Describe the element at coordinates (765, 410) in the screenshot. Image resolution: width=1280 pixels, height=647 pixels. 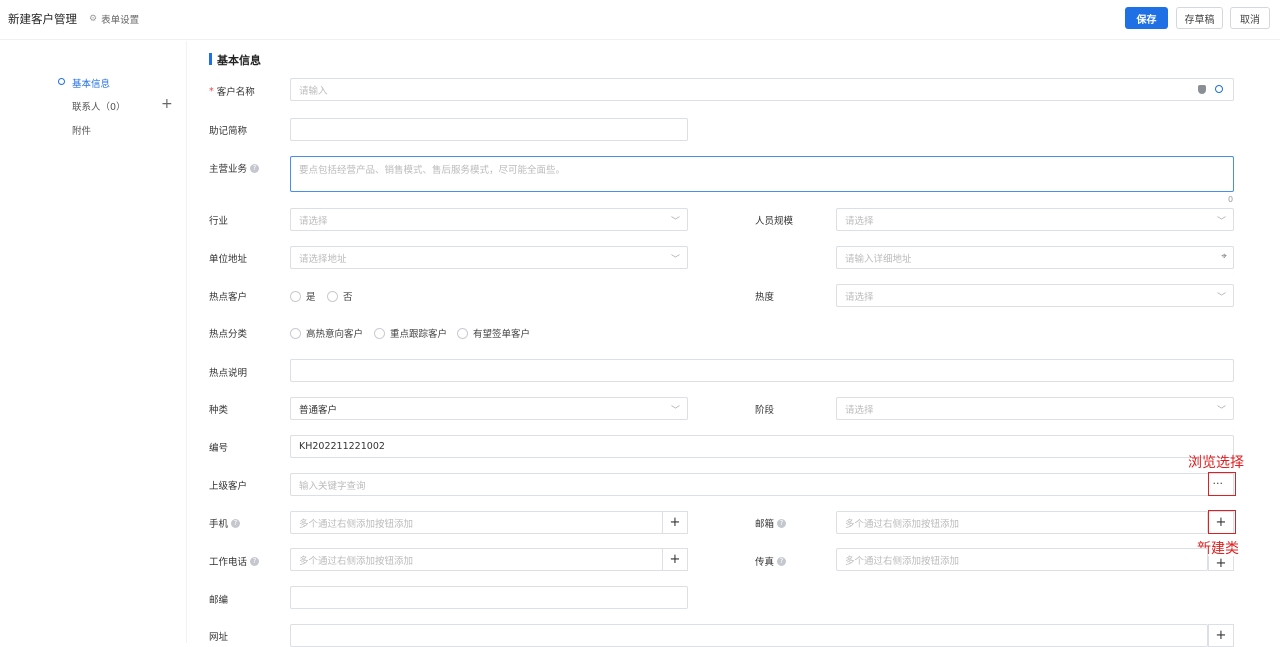
I see `stage-label: 阶段` at that location.